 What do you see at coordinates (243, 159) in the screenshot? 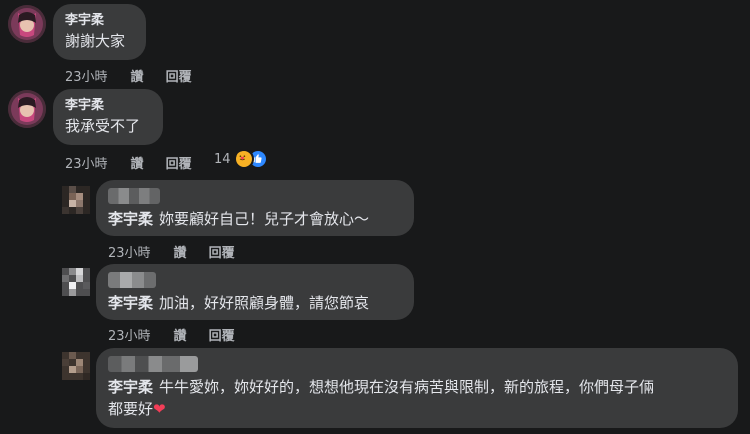
I see `care-reaction-icon` at bounding box center [243, 159].